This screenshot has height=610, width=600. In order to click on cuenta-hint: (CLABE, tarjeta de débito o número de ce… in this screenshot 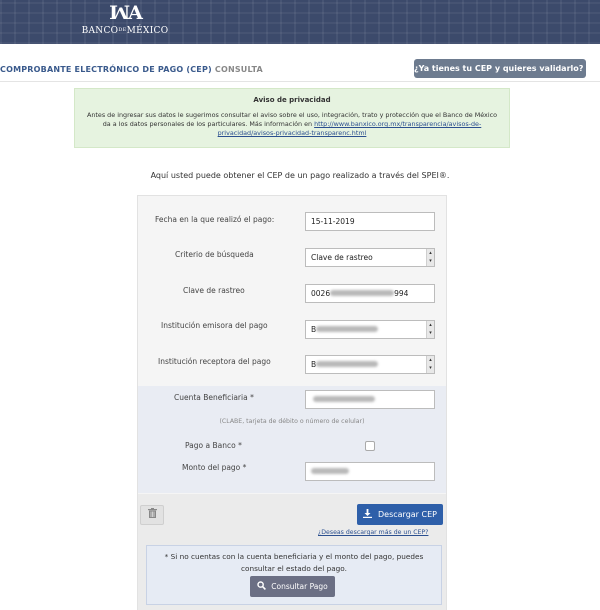, I will do `click(292, 421)`.